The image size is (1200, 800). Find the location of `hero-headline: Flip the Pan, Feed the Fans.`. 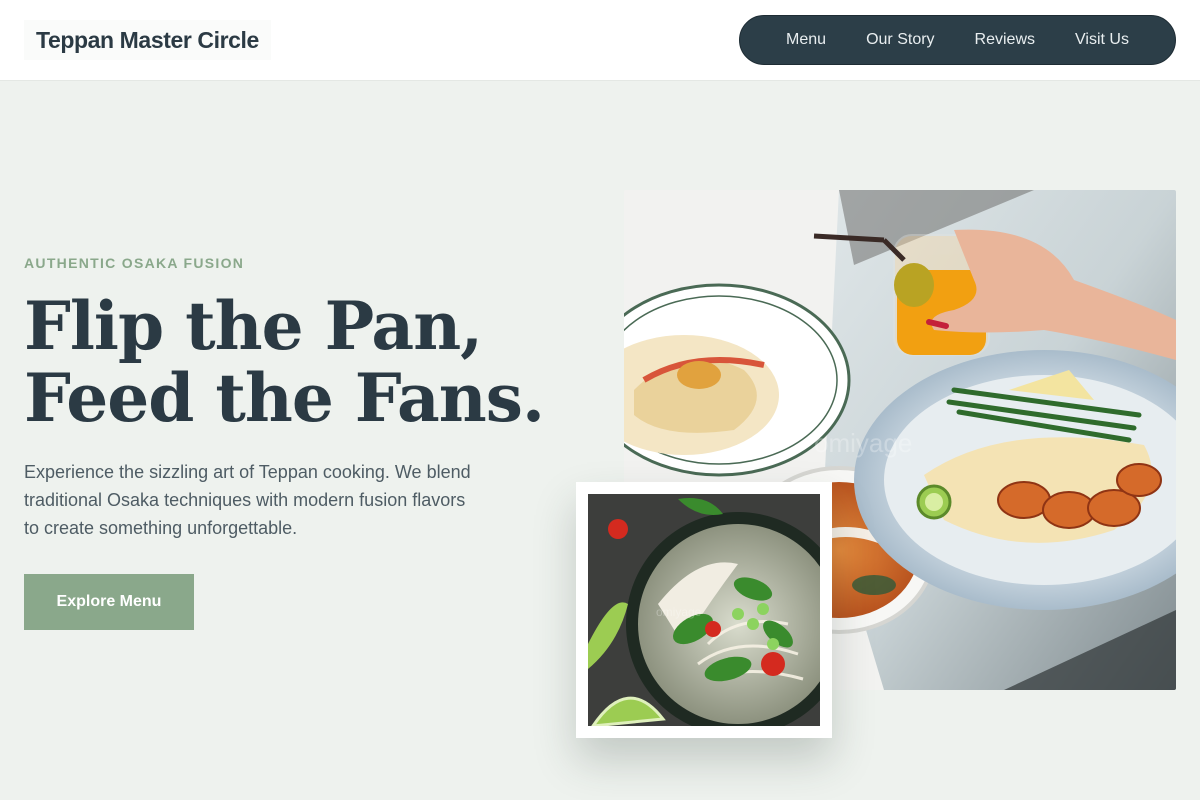

hero-headline: Flip the Pan, Feed the Fans. is located at coordinates (304, 362).